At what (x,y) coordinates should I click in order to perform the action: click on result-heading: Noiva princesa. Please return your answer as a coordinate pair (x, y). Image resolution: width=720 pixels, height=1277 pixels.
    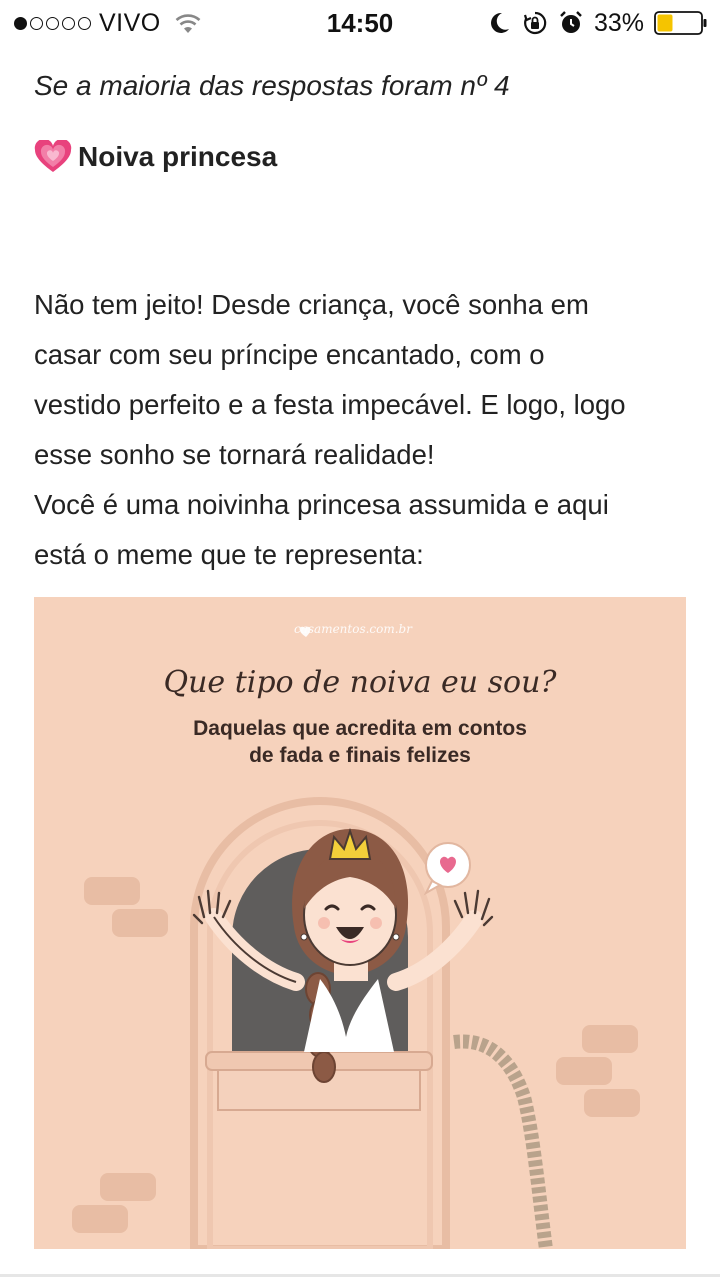
    Looking at the image, I should click on (155, 157).